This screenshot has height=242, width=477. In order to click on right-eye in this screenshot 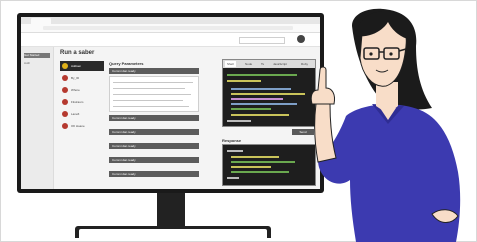, I will do `click(391, 54)`.